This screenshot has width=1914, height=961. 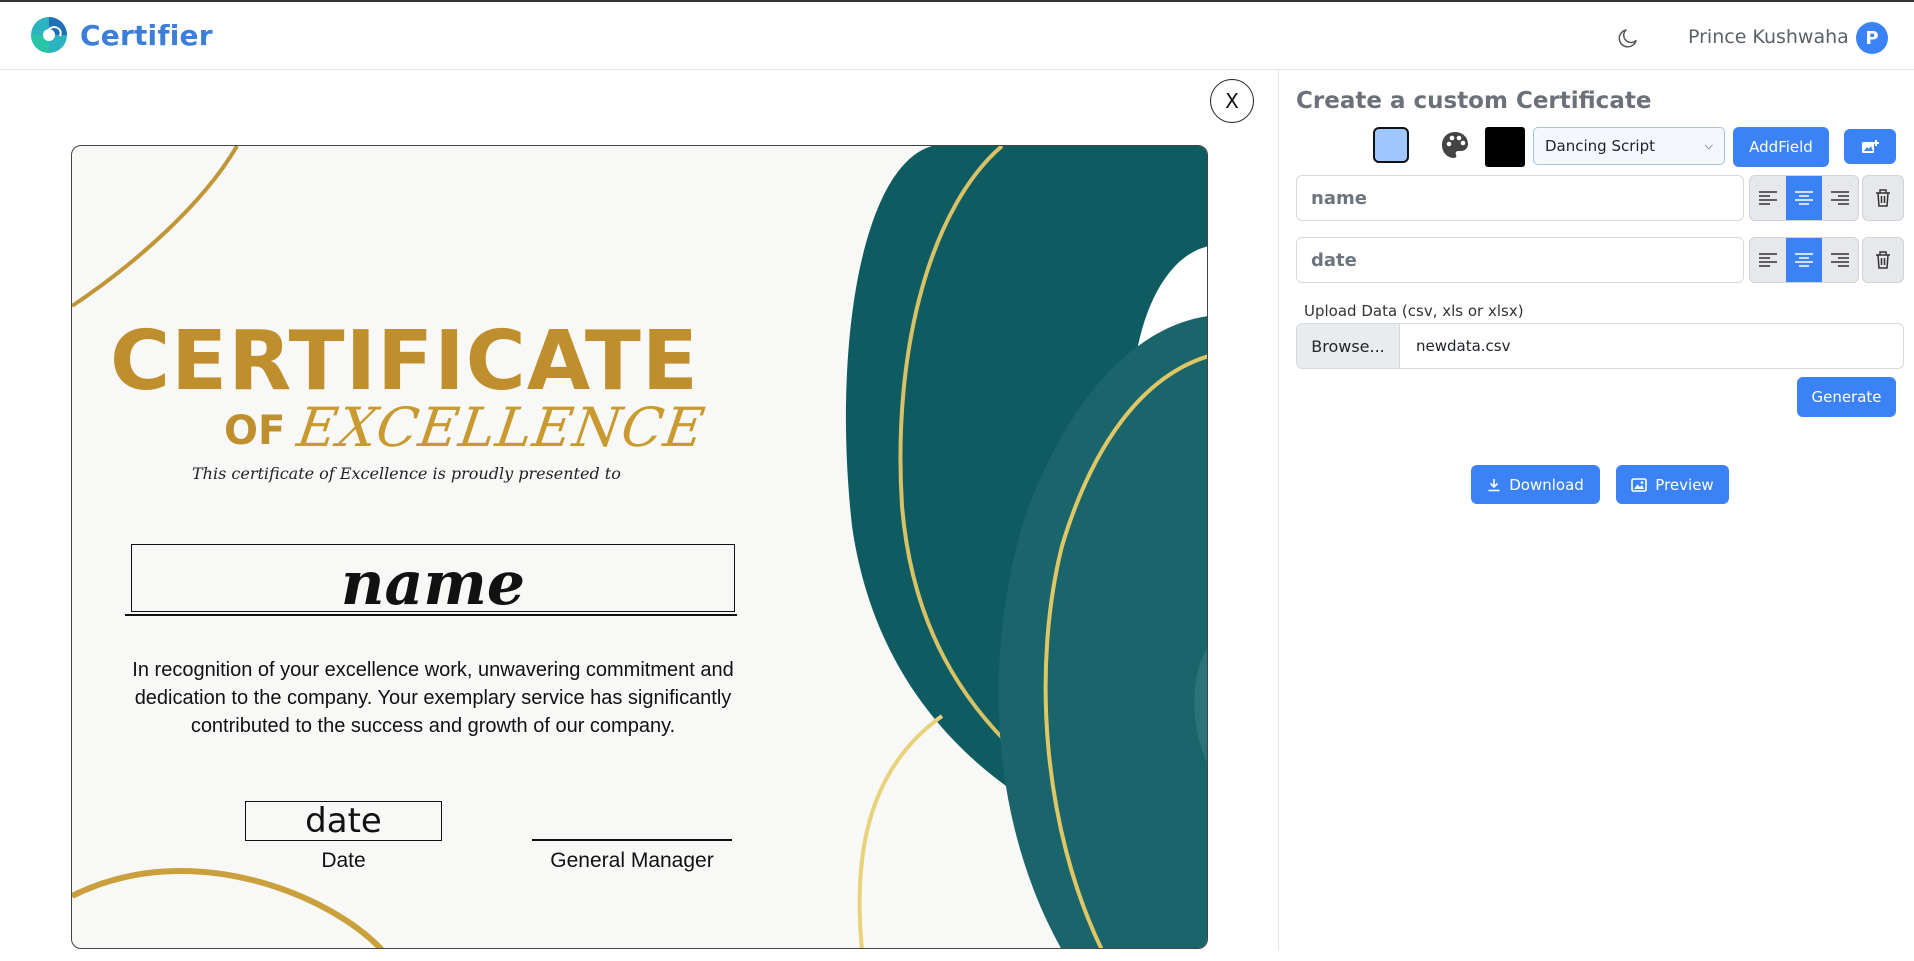 What do you see at coordinates (1232, 101) in the screenshot?
I see `close-editor-button: X` at bounding box center [1232, 101].